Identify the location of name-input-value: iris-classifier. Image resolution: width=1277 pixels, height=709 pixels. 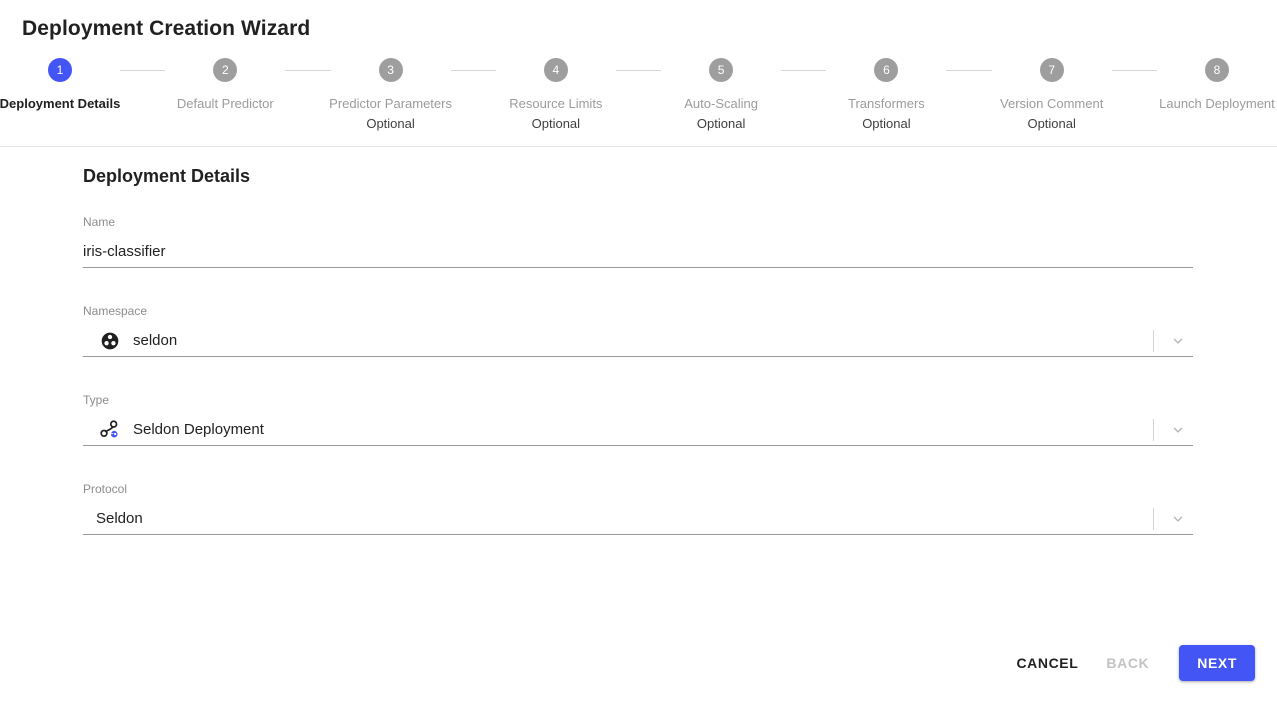
(124, 251).